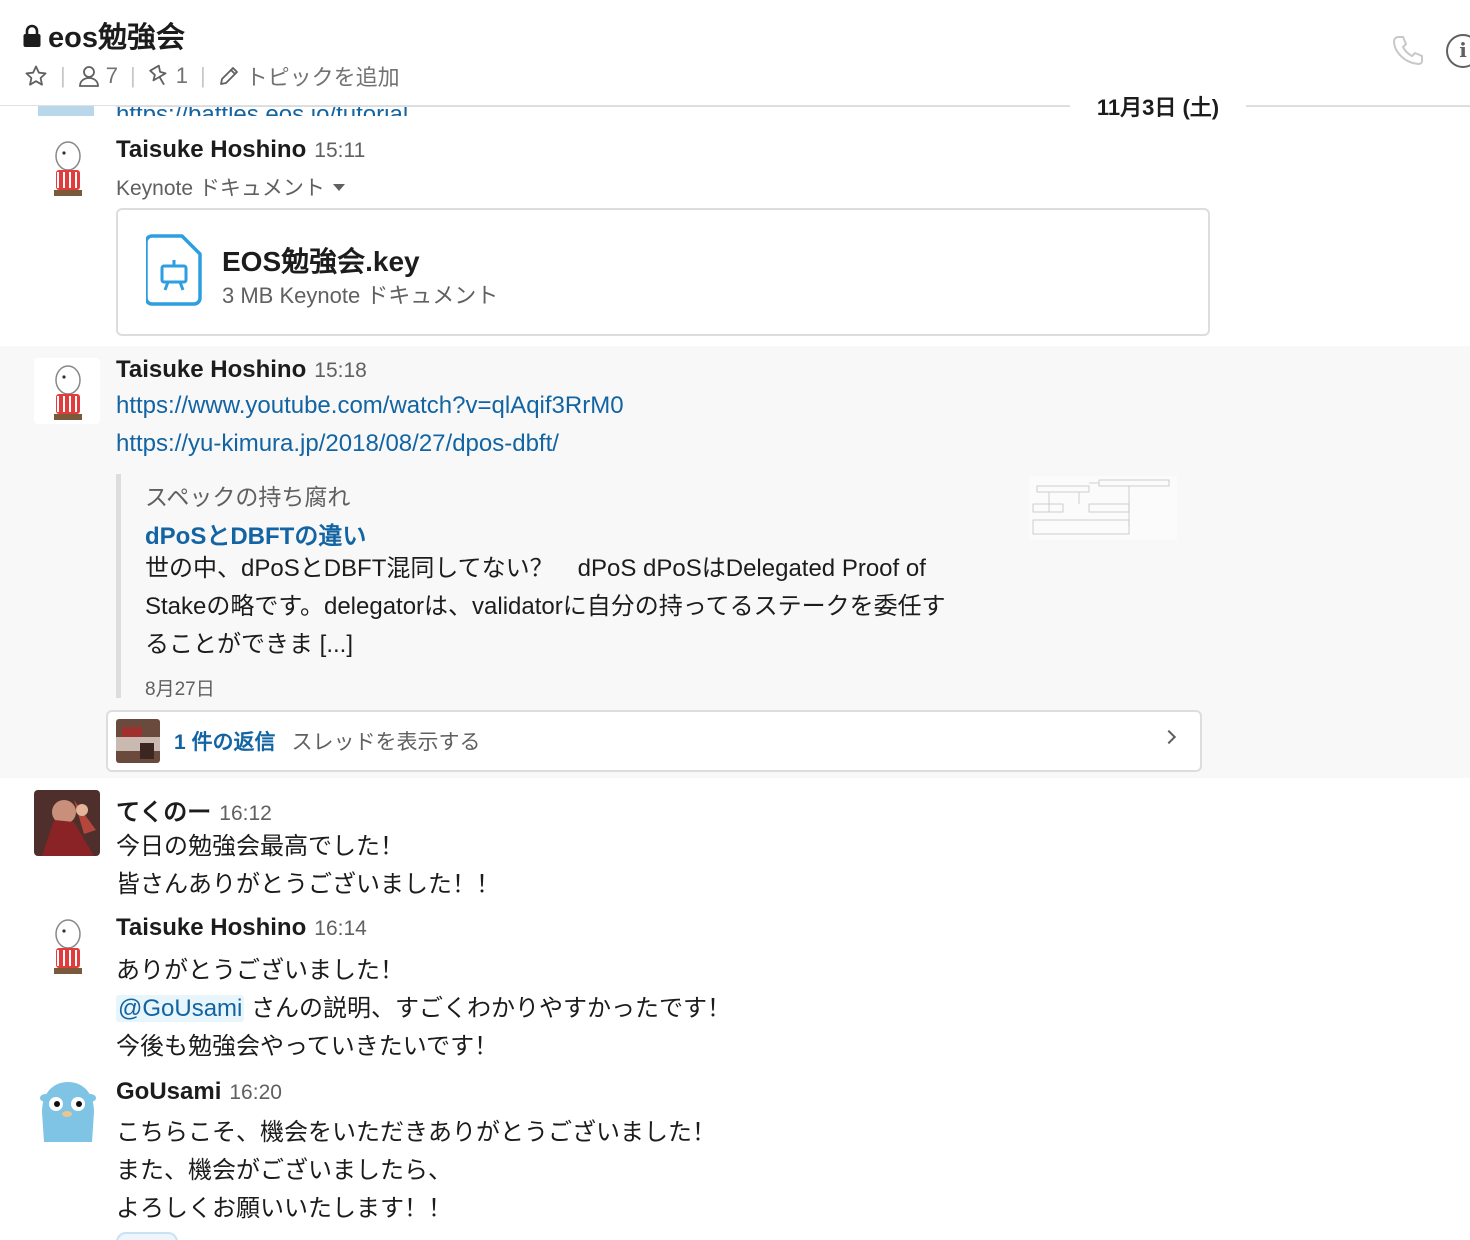 The width and height of the screenshot is (1470, 1240). Describe the element at coordinates (386, 741) in the screenshot. I see `thread-view-label: スレッドを表示する` at that location.